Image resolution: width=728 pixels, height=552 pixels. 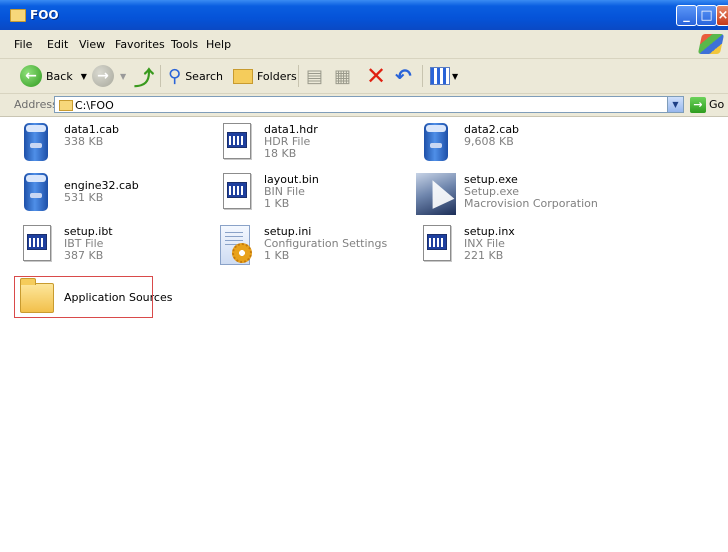 I want to click on menu-bar: File Edit View Favorites Tools Help, so click(x=364, y=44).